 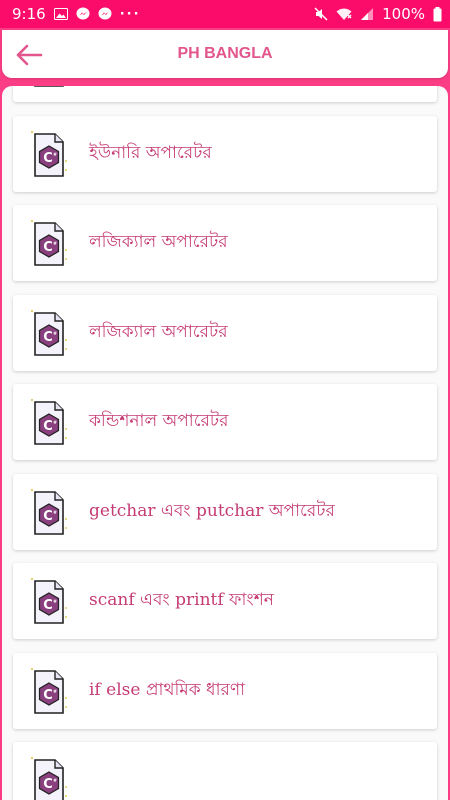 I want to click on list-item: C # scanf এবং printf ফাংশন, so click(x=225, y=601).